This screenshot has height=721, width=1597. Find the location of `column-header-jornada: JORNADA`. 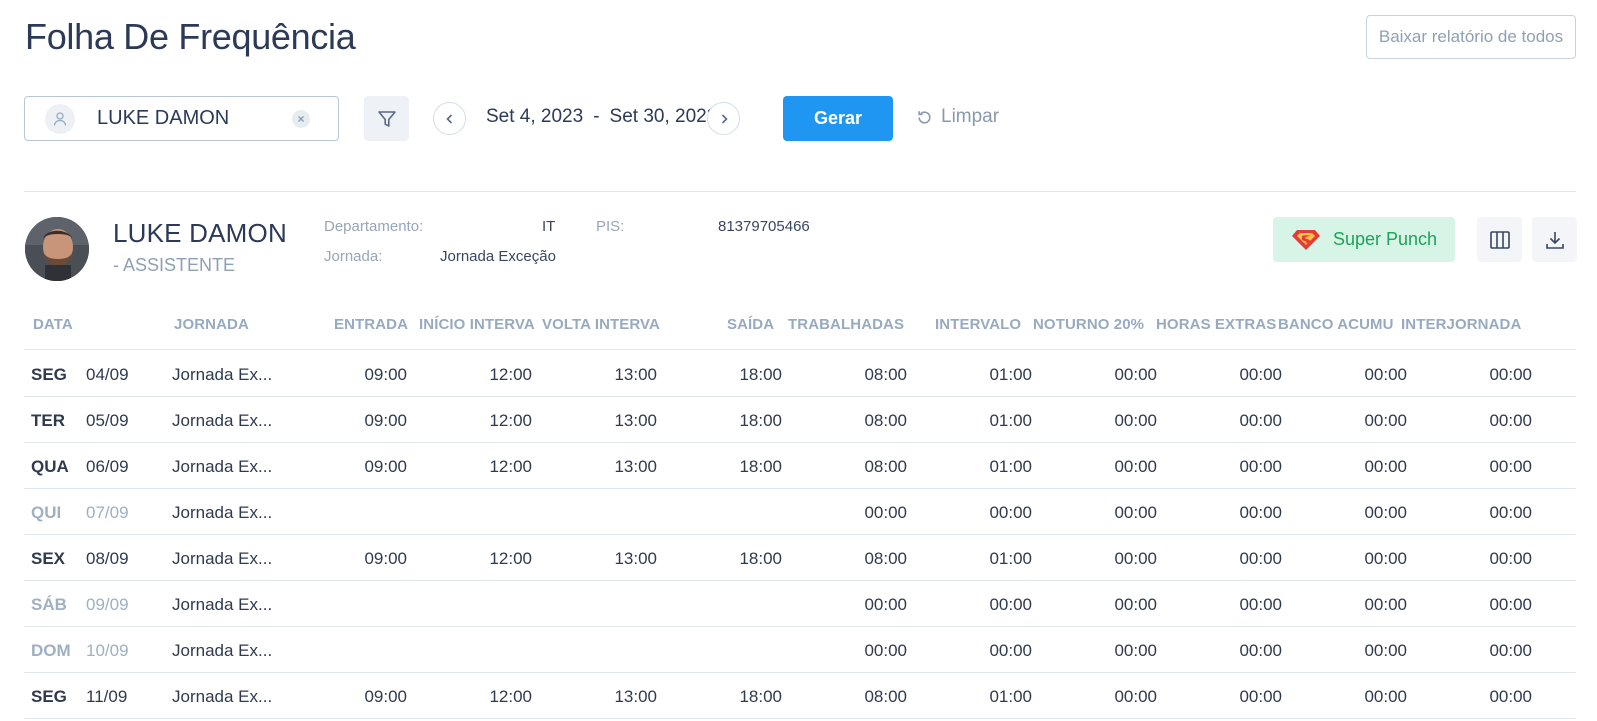

column-header-jornada: JORNADA is located at coordinates (211, 324).